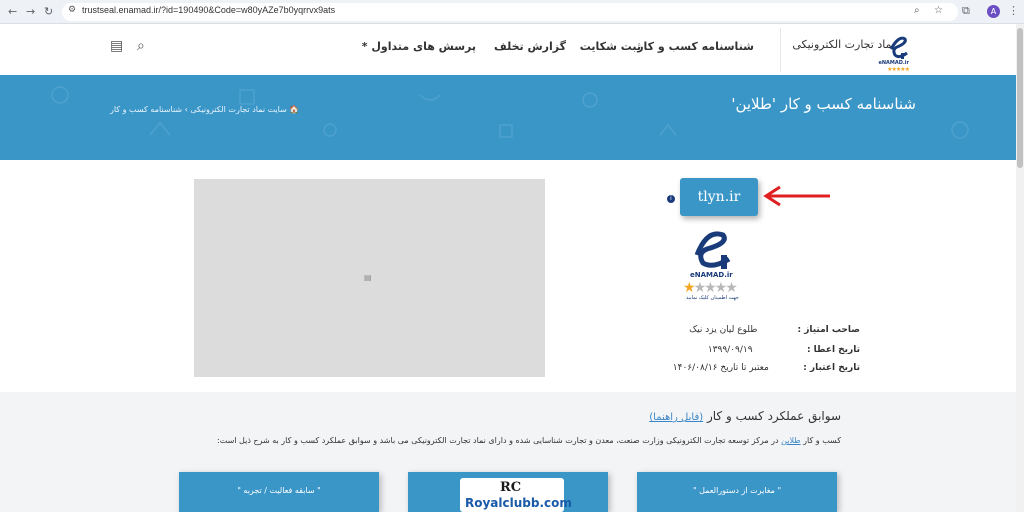 This screenshot has height=512, width=1024. I want to click on broken-image-icon: ▤, so click(368, 277).